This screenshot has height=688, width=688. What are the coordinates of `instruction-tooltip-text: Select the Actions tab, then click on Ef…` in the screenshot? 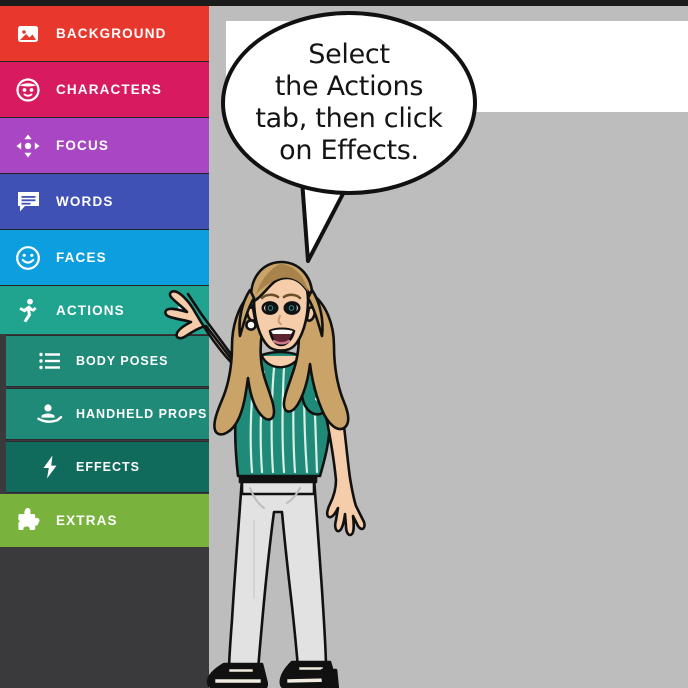 It's located at (348, 102).